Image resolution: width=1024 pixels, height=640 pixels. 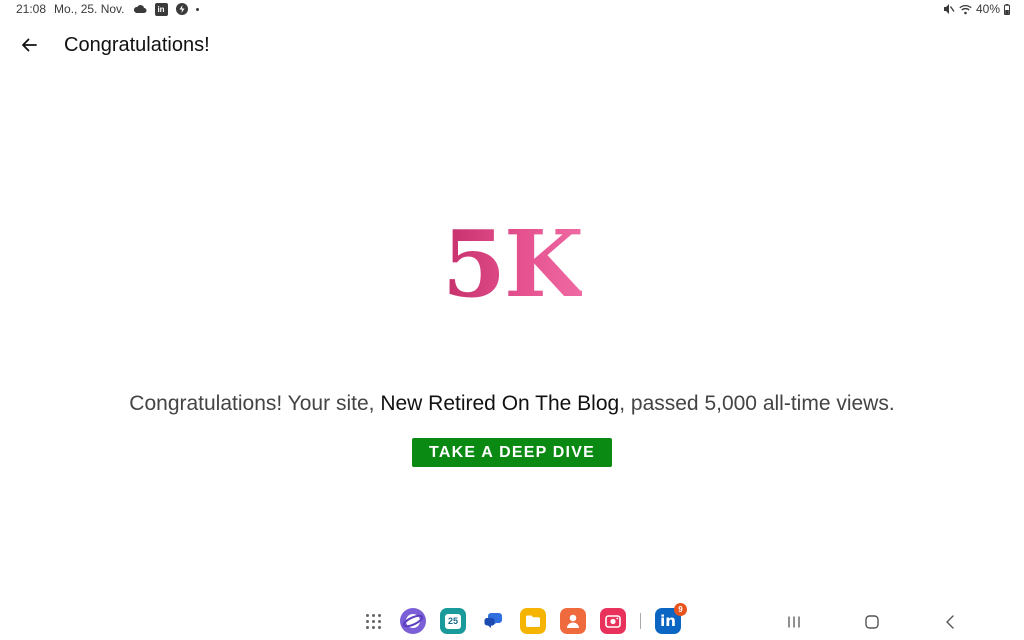 What do you see at coordinates (949, 9) in the screenshot?
I see `mute-icon` at bounding box center [949, 9].